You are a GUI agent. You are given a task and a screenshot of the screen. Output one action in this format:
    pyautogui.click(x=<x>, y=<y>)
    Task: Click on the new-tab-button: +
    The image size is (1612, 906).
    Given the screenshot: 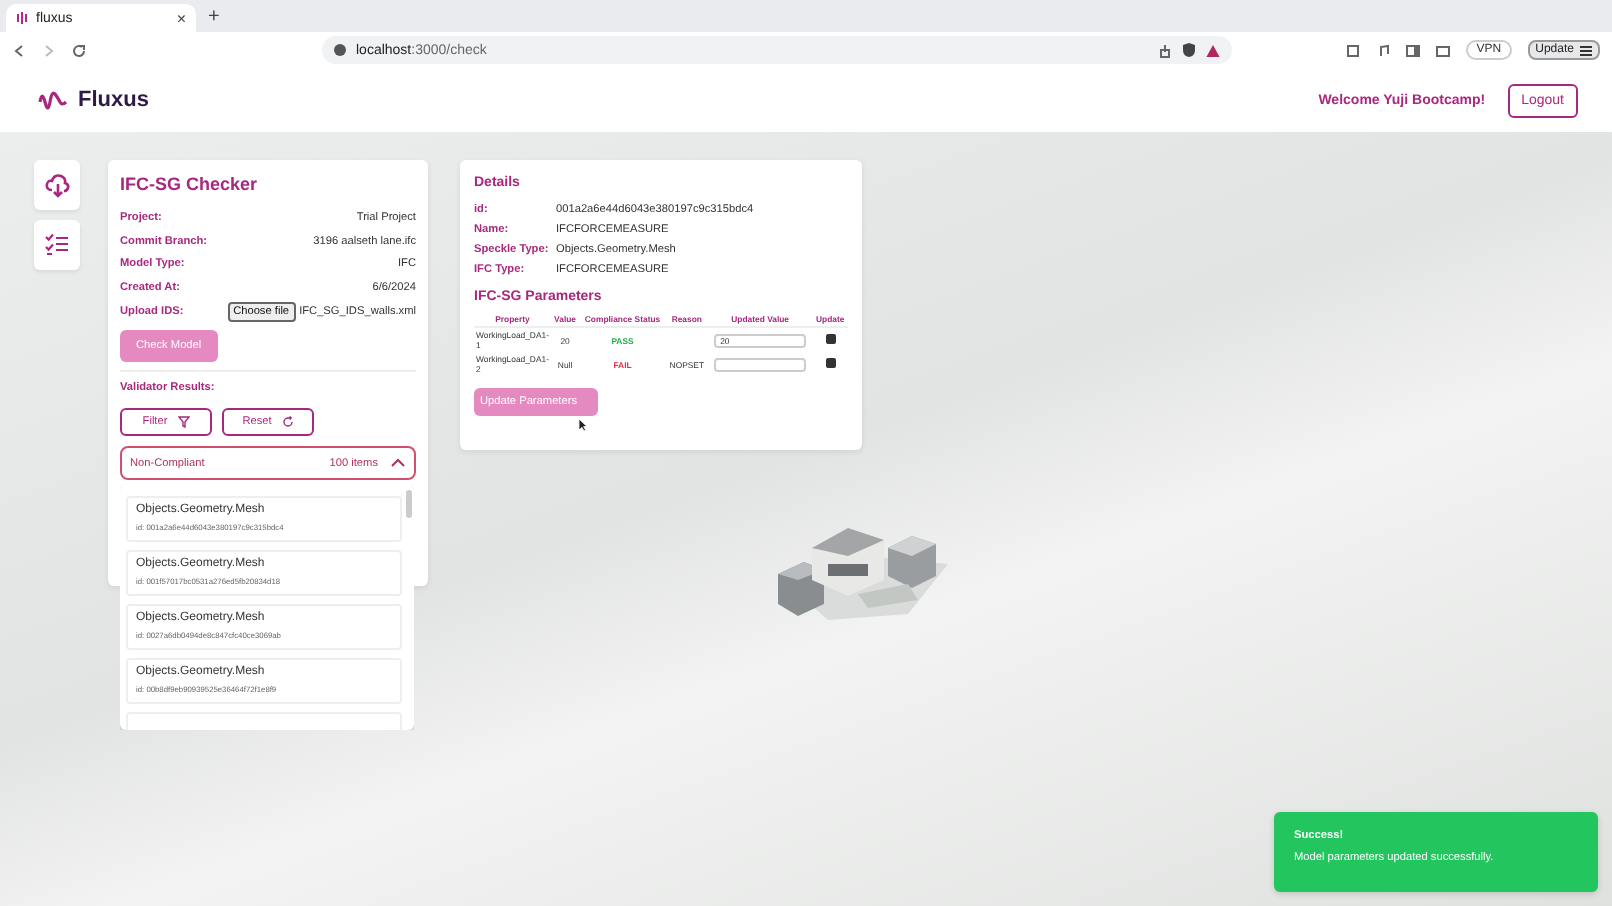 What is the action you would take?
    pyautogui.click(x=214, y=16)
    